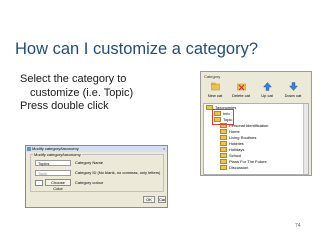 This screenshot has width=320, height=240. Describe the element at coordinates (235, 155) in the screenshot. I see `tree-item-label: School` at that location.